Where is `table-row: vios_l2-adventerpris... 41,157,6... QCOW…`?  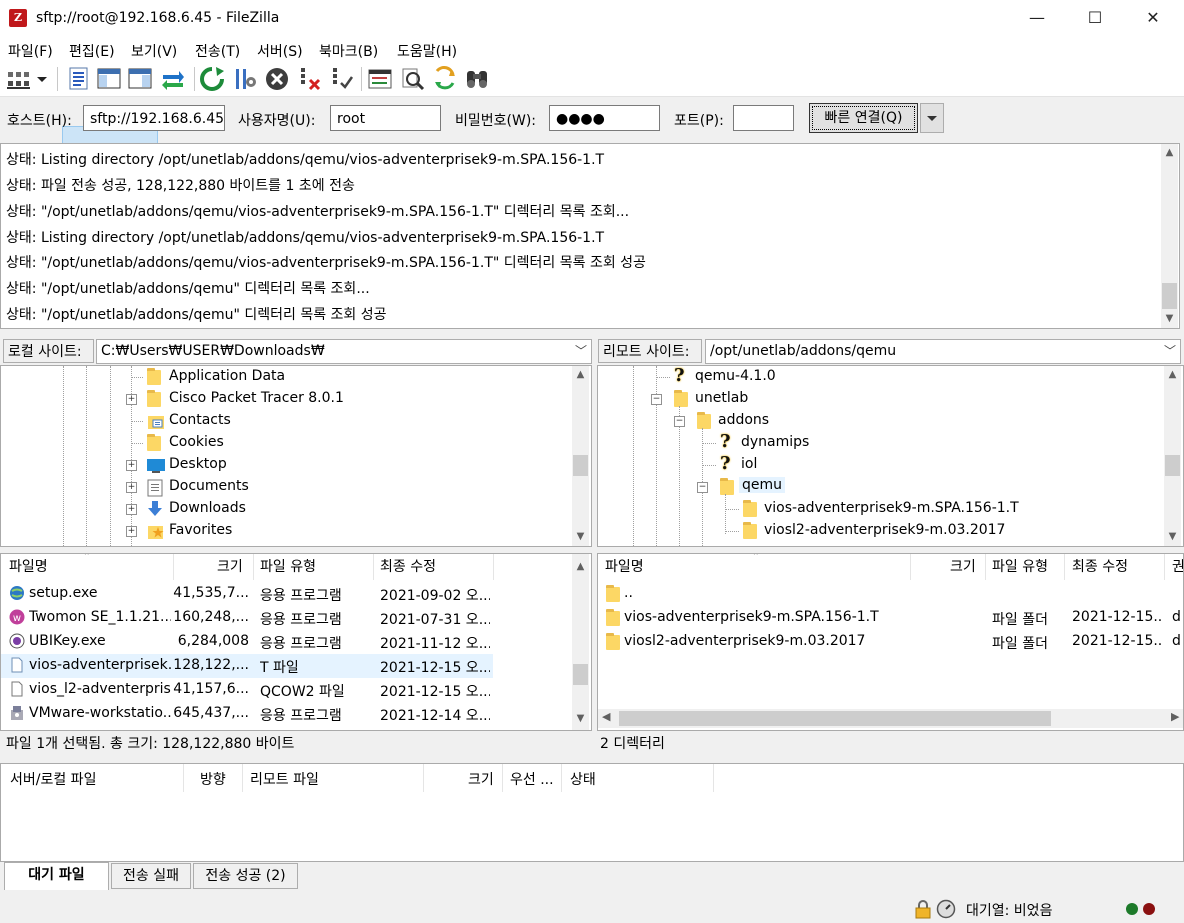 table-row: vios_l2-adventerpris... 41,157,6... QCOW… is located at coordinates (286, 690).